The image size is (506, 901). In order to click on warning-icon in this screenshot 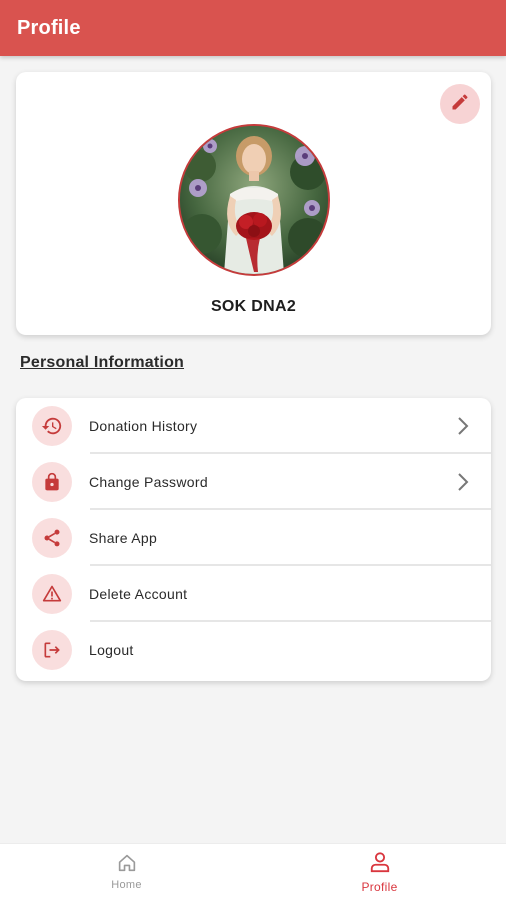, I will do `click(52, 594)`.